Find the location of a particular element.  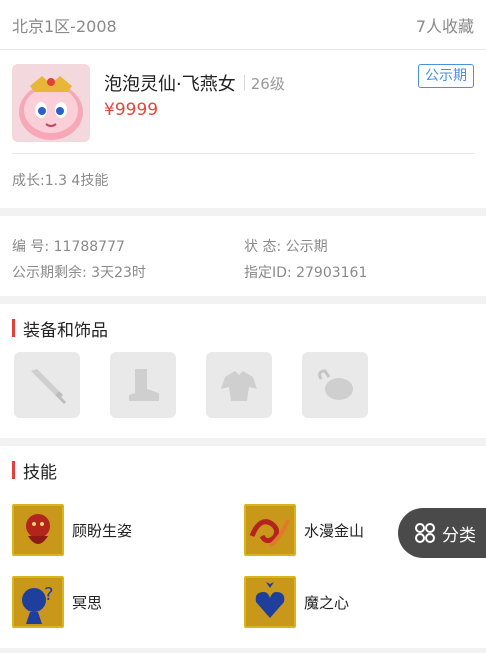

pet-price: ¥9999 is located at coordinates (131, 110).